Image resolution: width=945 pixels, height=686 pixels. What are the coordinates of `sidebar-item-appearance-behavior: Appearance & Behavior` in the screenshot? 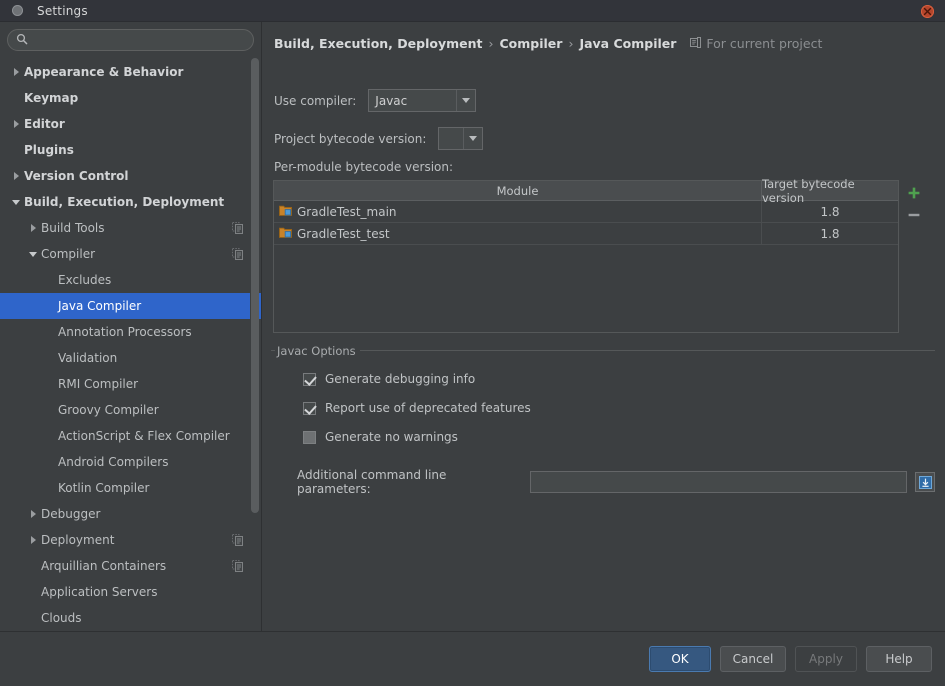 It's located at (130, 72).